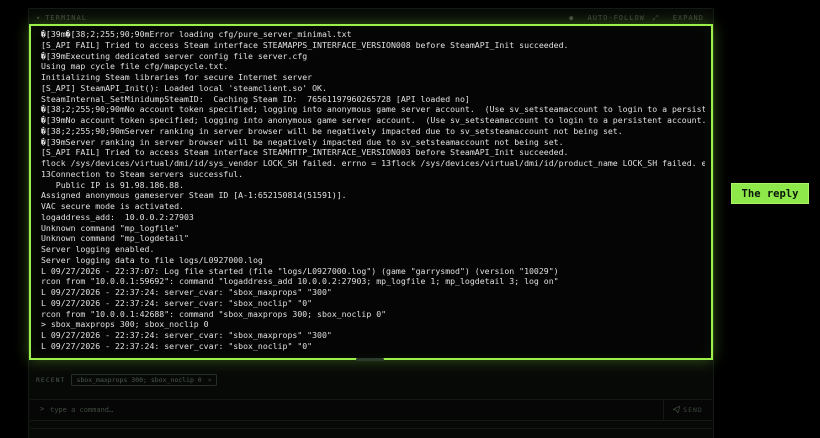 The width and height of the screenshot is (820, 438). Describe the element at coordinates (112, 184) in the screenshot. I see `log-line: Public IP is 91.98.186.88.` at that location.